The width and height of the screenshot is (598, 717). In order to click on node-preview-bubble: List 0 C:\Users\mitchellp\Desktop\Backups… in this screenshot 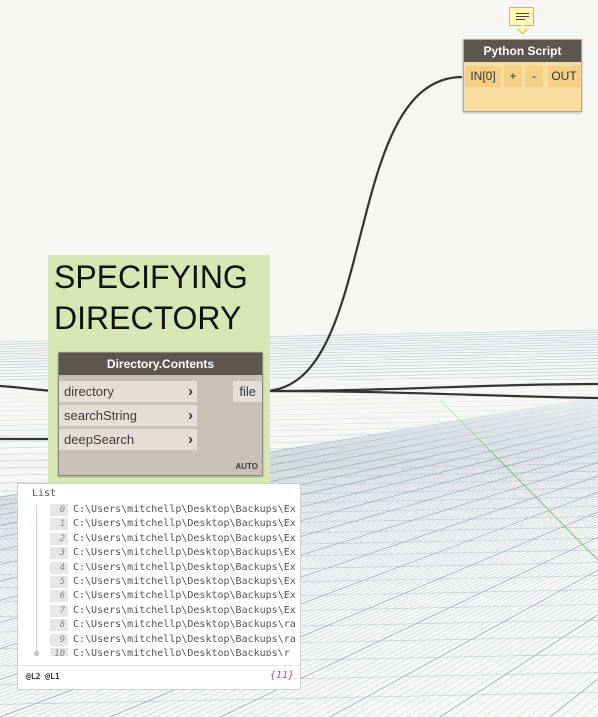, I will do `click(159, 586)`.